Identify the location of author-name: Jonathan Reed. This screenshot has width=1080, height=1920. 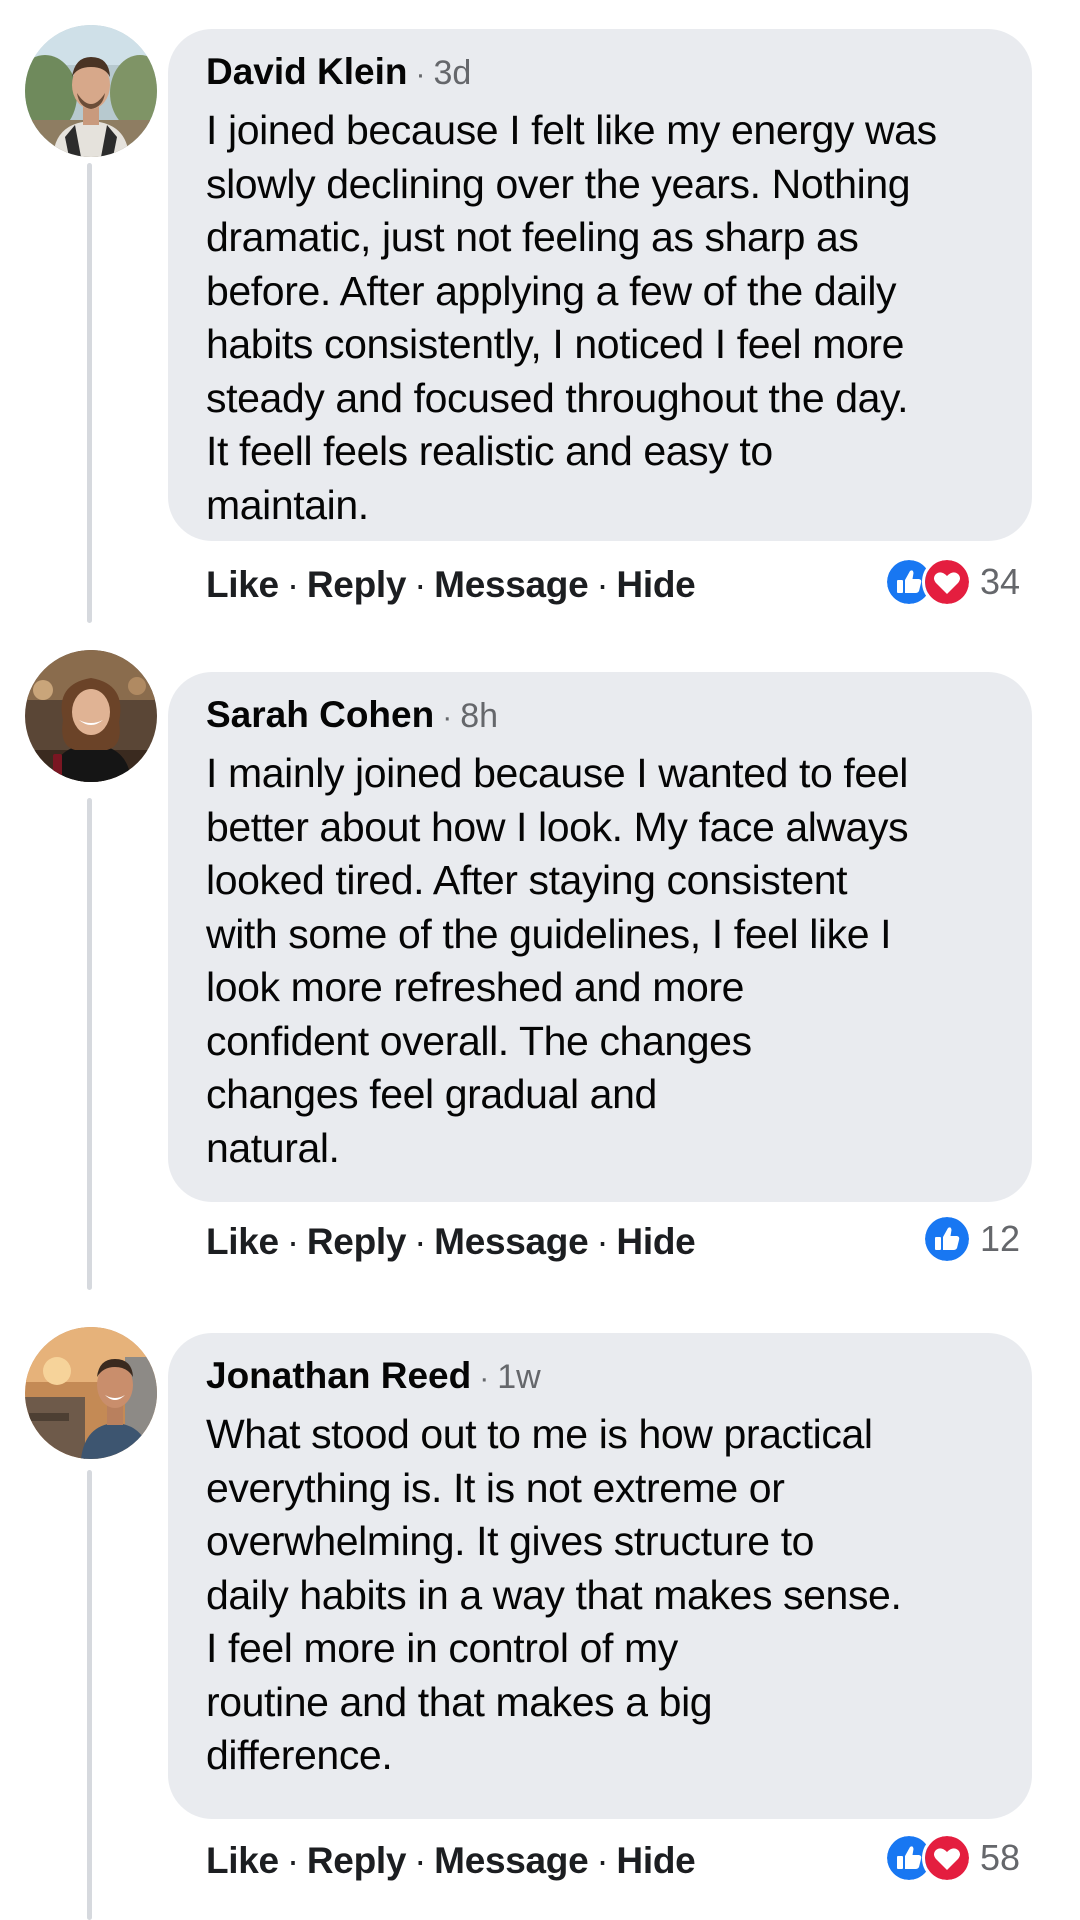
(338, 1375).